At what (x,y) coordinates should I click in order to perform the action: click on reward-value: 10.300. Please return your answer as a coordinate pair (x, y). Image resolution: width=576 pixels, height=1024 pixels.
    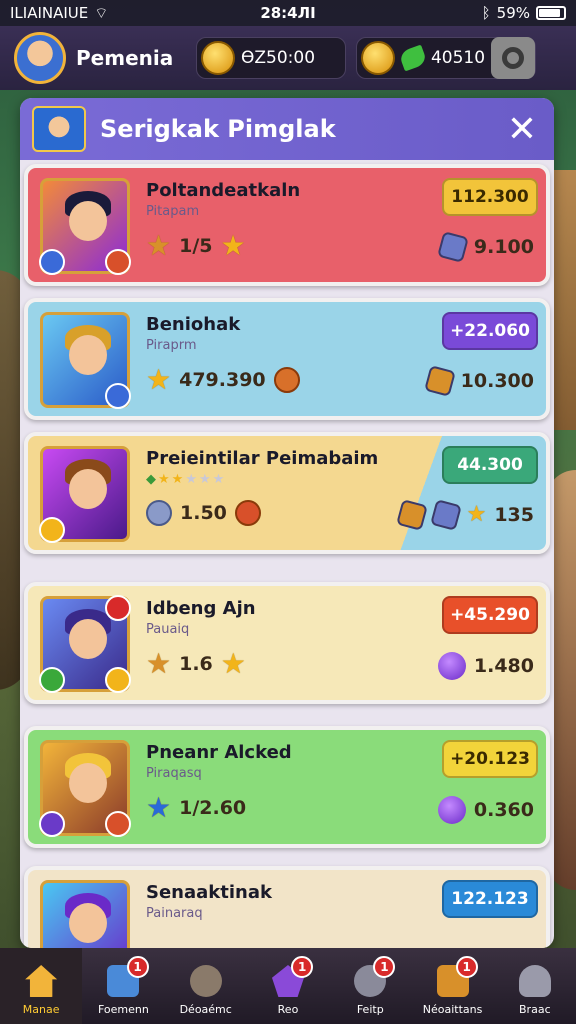
    Looking at the image, I should click on (497, 381).